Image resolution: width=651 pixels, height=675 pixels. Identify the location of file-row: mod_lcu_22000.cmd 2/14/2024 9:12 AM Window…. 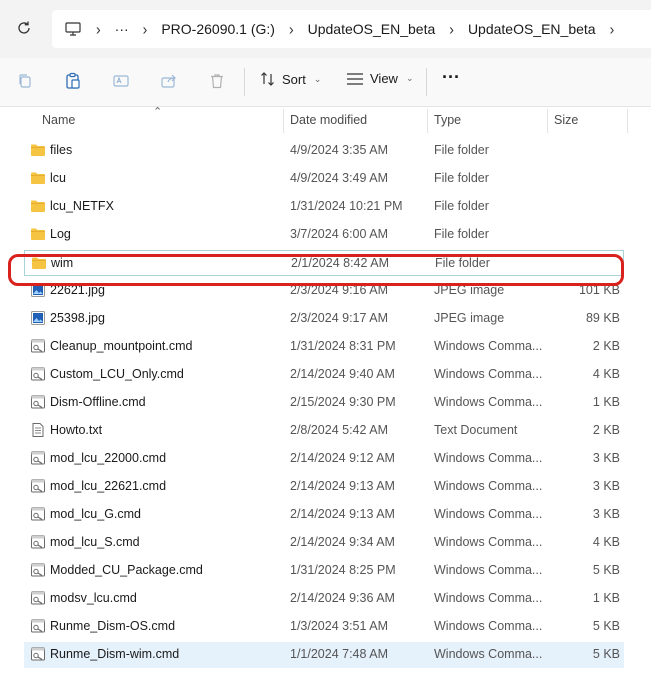
(324, 459).